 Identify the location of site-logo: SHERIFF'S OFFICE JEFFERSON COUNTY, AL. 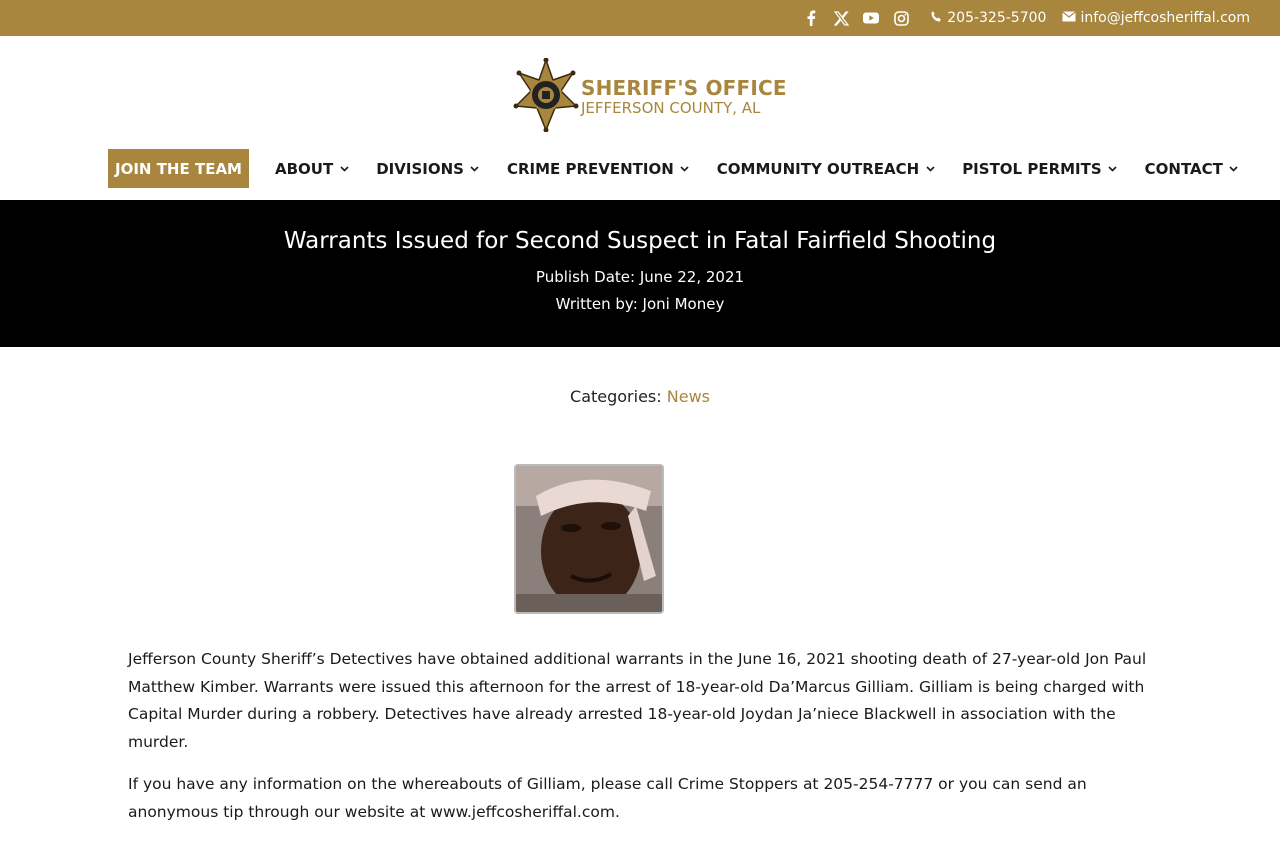
(650, 96).